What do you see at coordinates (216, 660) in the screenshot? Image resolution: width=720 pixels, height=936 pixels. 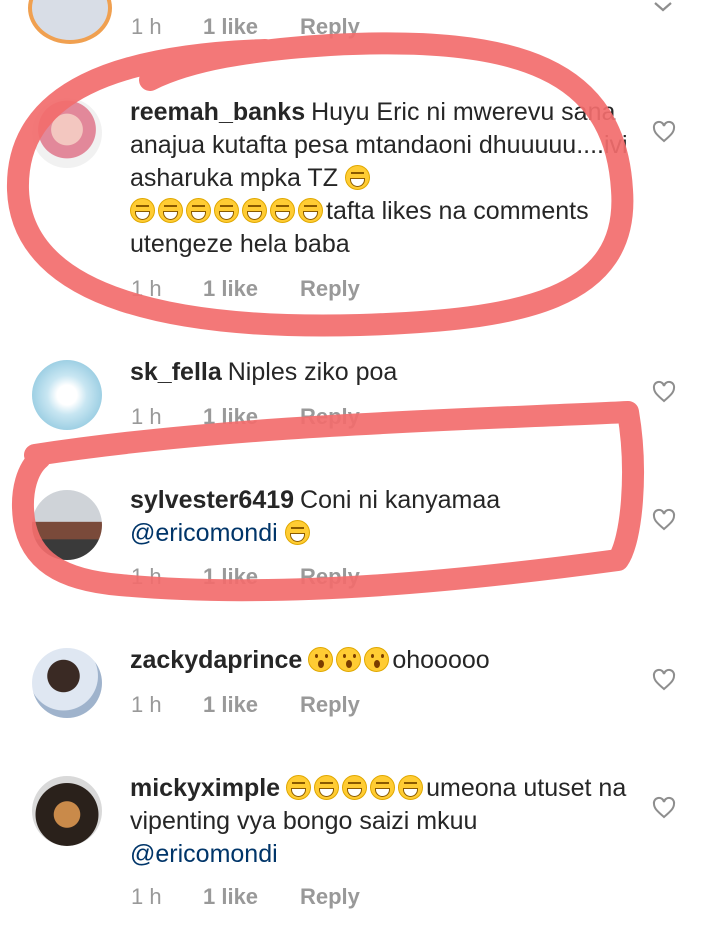 I see `comment-username: zackydaprince` at bounding box center [216, 660].